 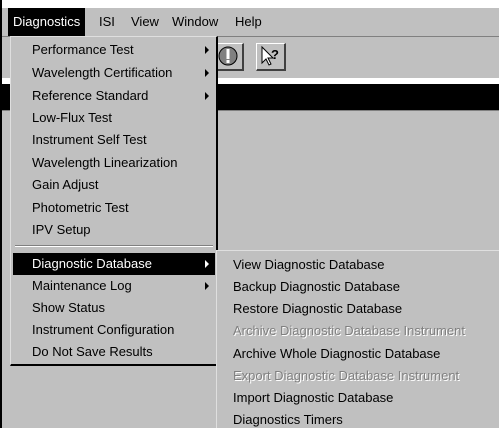 What do you see at coordinates (358, 265) in the screenshot?
I see `submenu-item-view-diagnostic-database: View Diagnostic Database` at bounding box center [358, 265].